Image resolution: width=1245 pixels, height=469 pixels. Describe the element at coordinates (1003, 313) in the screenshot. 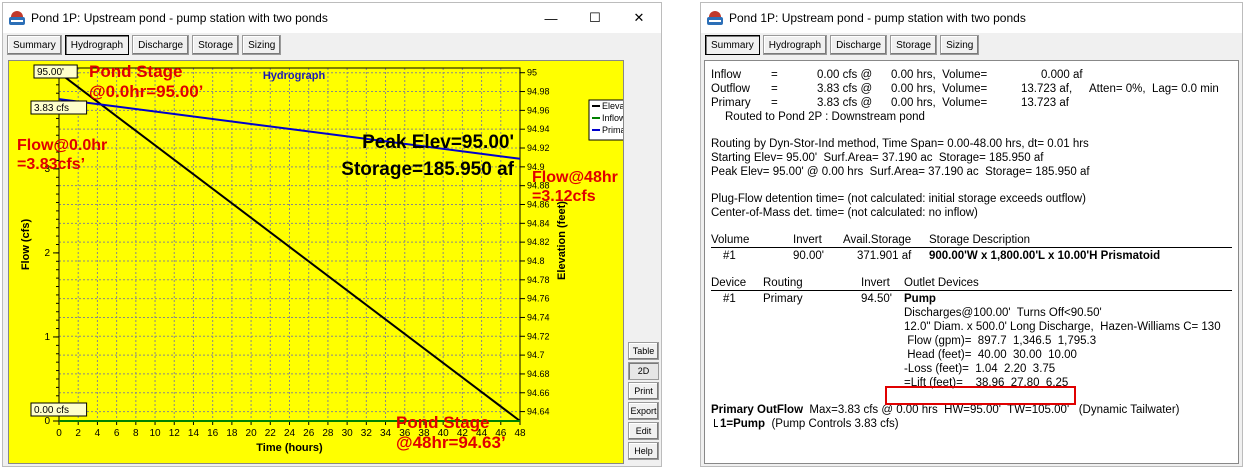

I see `device-detail-discharges: Discharges@100.00' Turns Off<90.50'` at that location.